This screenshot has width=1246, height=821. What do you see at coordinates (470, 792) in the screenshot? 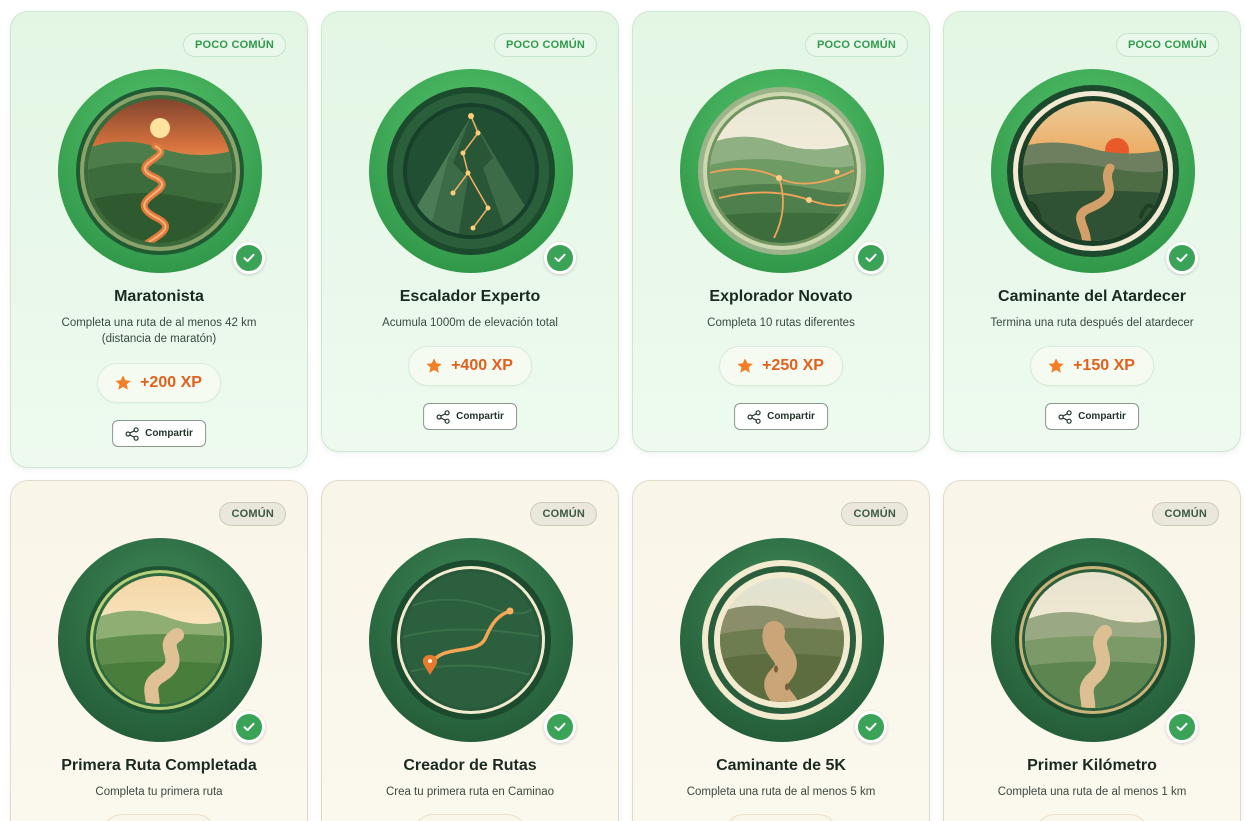
I see `achievement-description: Crea tu primera ruta en Caminao` at bounding box center [470, 792].